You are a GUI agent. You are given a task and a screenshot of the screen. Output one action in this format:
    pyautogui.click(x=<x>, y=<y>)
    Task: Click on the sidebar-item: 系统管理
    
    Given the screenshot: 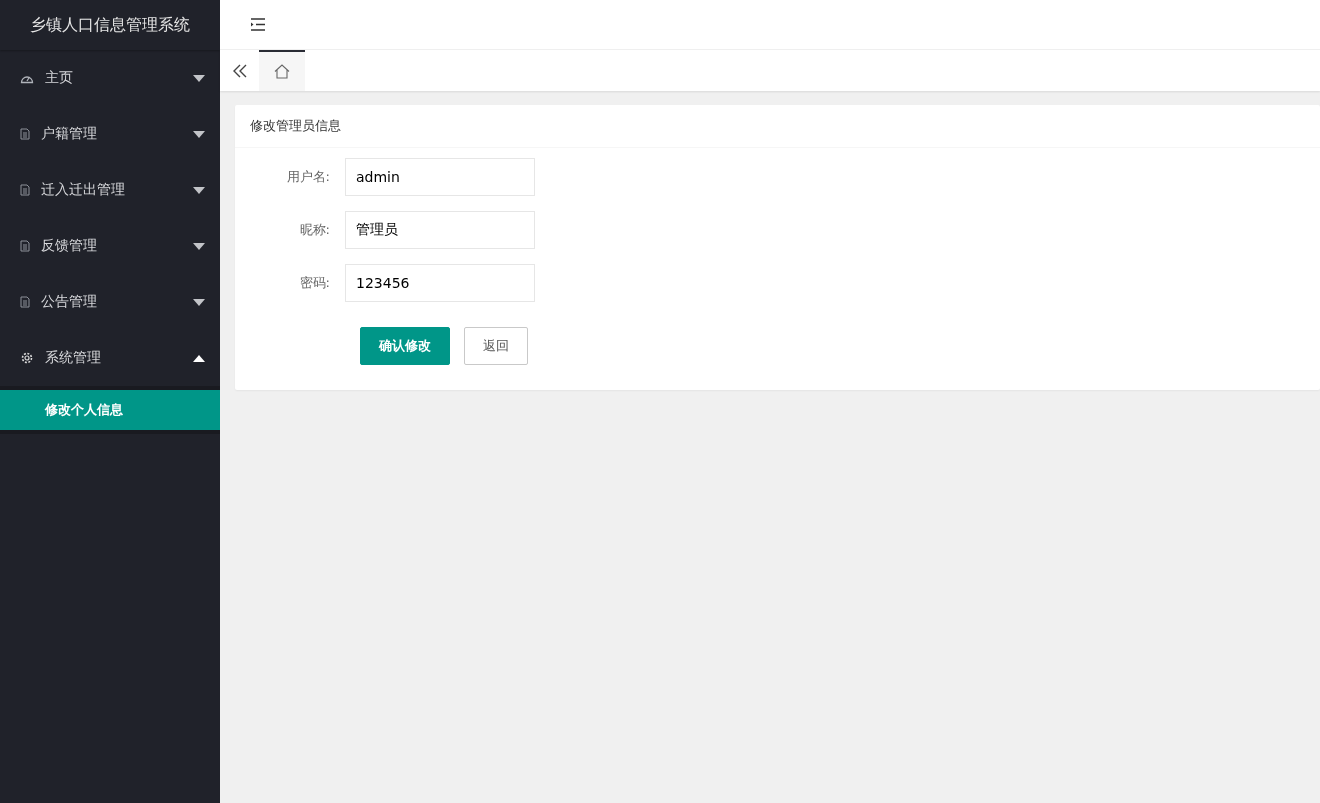 What is the action you would take?
    pyautogui.click(x=110, y=358)
    